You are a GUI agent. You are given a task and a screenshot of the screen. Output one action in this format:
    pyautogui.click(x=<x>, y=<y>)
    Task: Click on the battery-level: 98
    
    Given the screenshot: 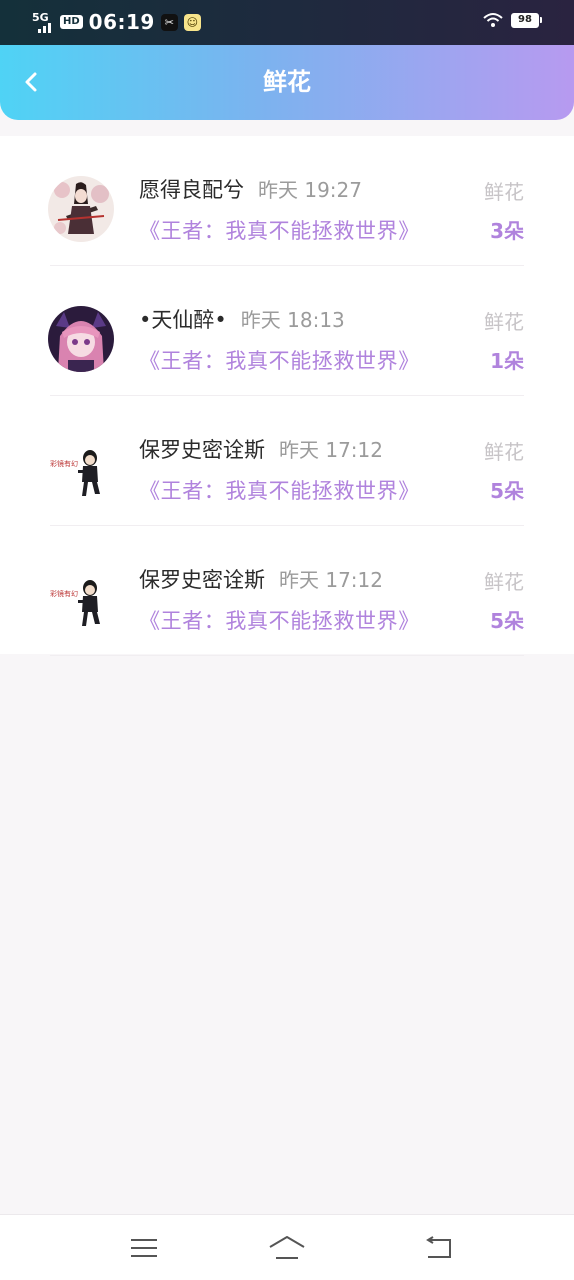 What is the action you would take?
    pyautogui.click(x=525, y=20)
    